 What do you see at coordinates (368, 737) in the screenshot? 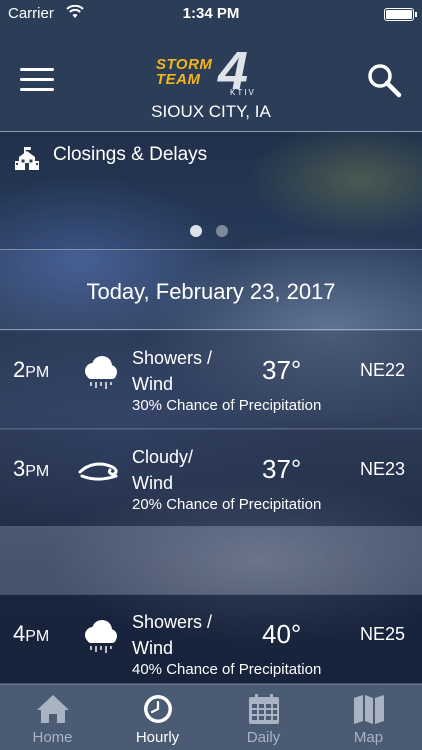
I see `tab-label: Map` at bounding box center [368, 737].